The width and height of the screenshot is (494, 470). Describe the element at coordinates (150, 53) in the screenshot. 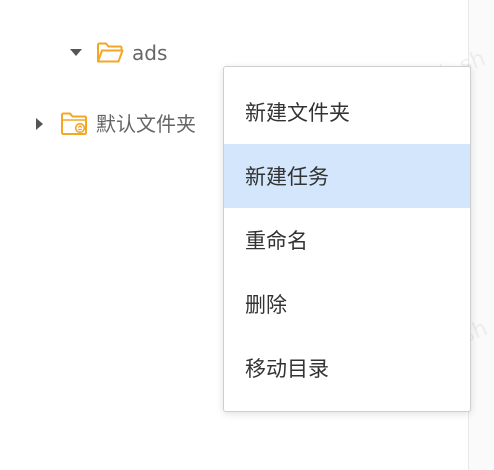

I see `tree-node-label: ads` at that location.